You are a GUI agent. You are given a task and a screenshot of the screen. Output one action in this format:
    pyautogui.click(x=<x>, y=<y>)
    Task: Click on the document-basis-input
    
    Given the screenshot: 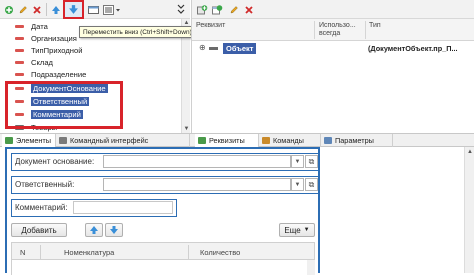 What is the action you would take?
    pyautogui.click(x=197, y=161)
    